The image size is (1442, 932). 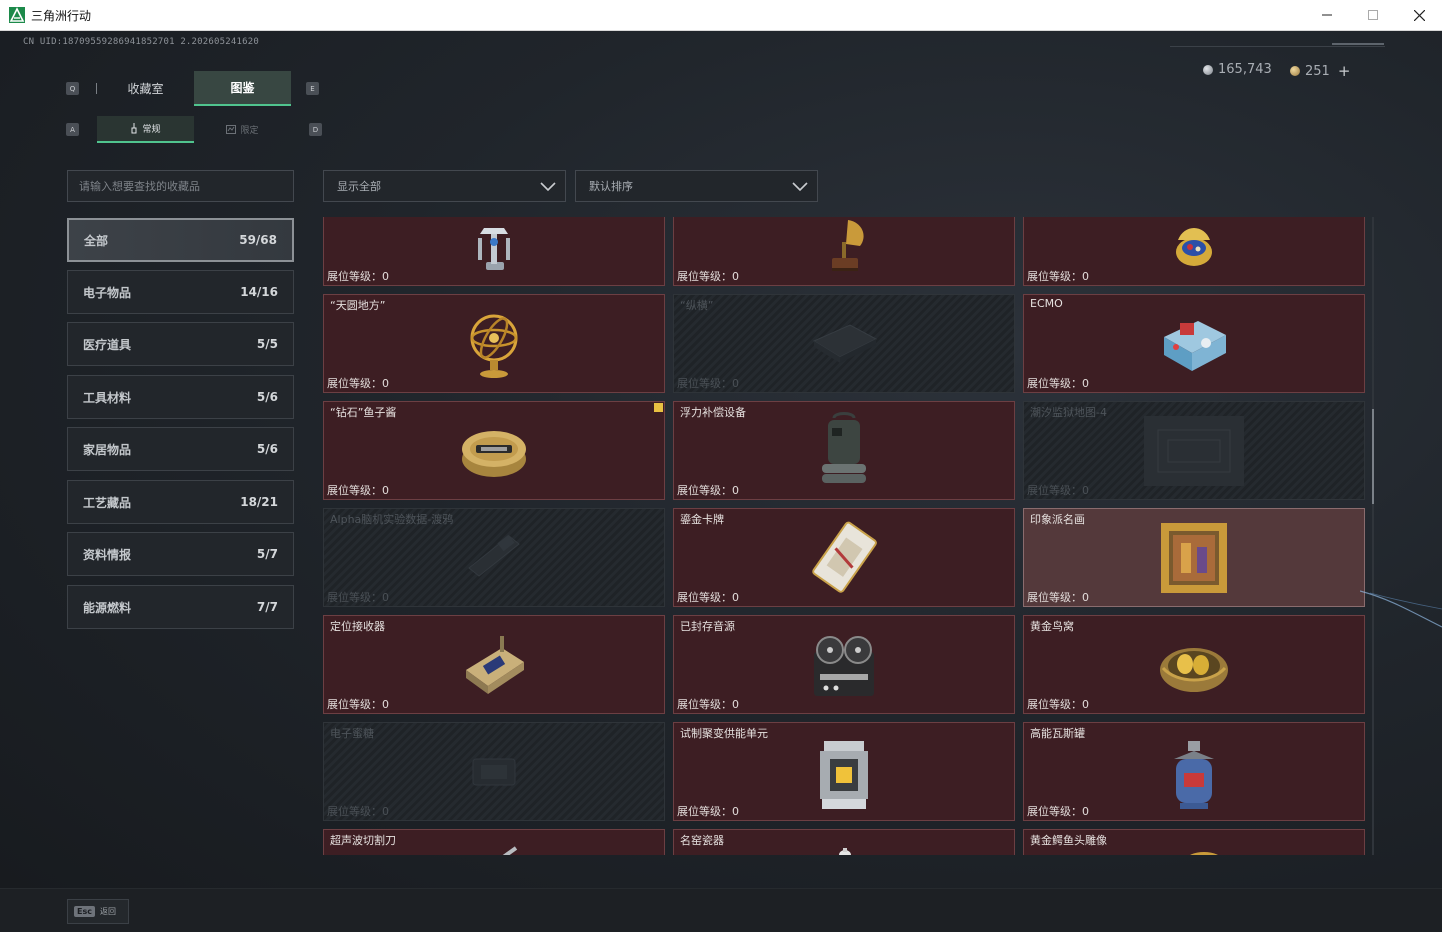 I want to click on item-name: 已封存音源, so click(x=707, y=626).